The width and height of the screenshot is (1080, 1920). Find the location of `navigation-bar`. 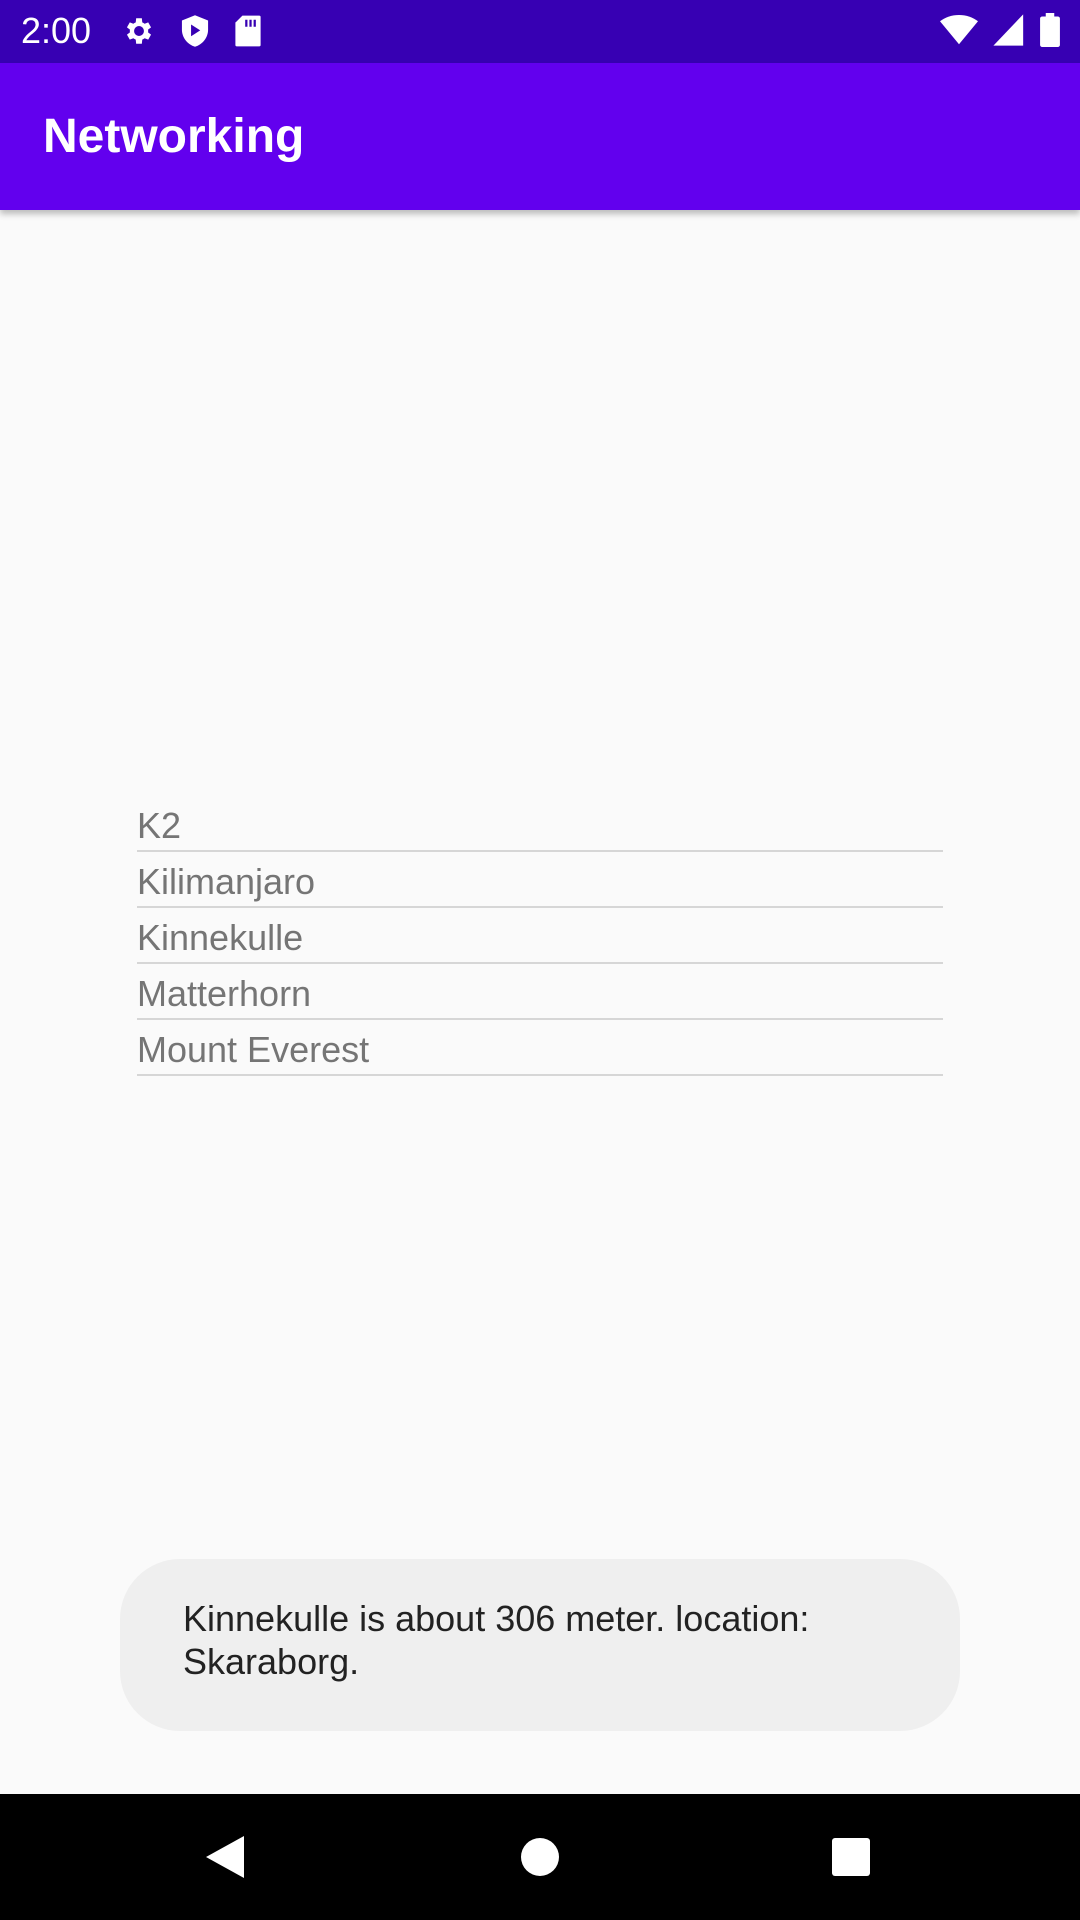

navigation-bar is located at coordinates (540, 1857).